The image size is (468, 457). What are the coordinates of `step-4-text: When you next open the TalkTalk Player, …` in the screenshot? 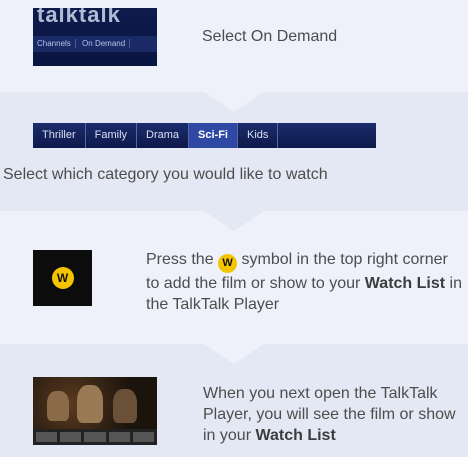 It's located at (329, 414).